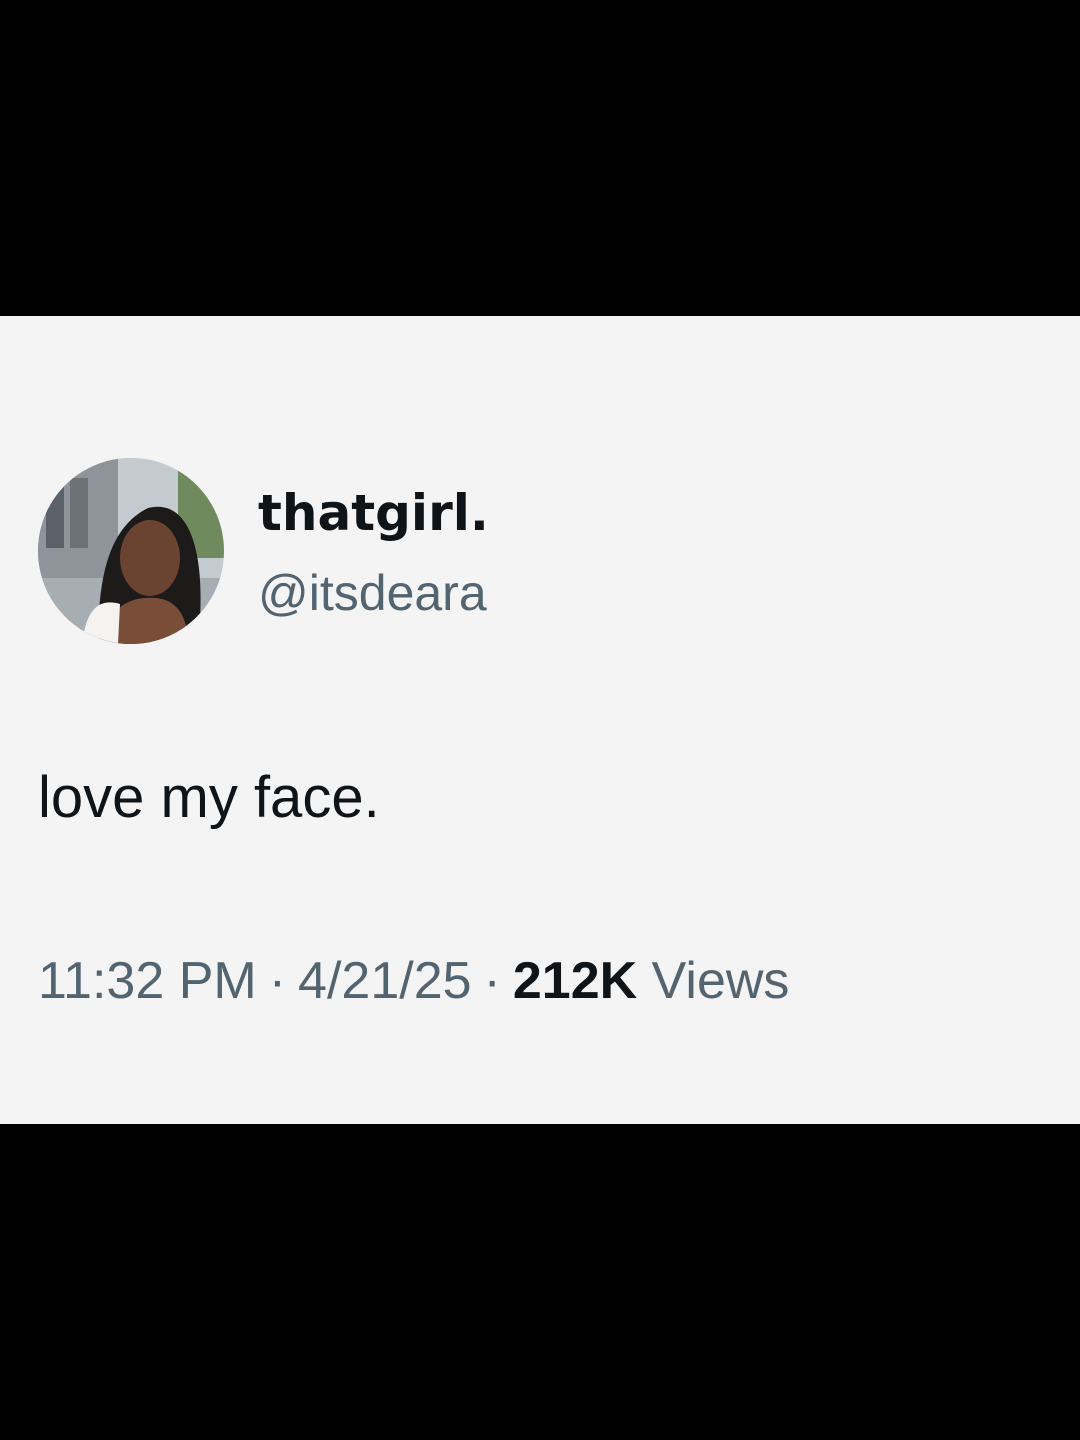  Describe the element at coordinates (721, 981) in the screenshot. I see `views-label: Views` at that location.